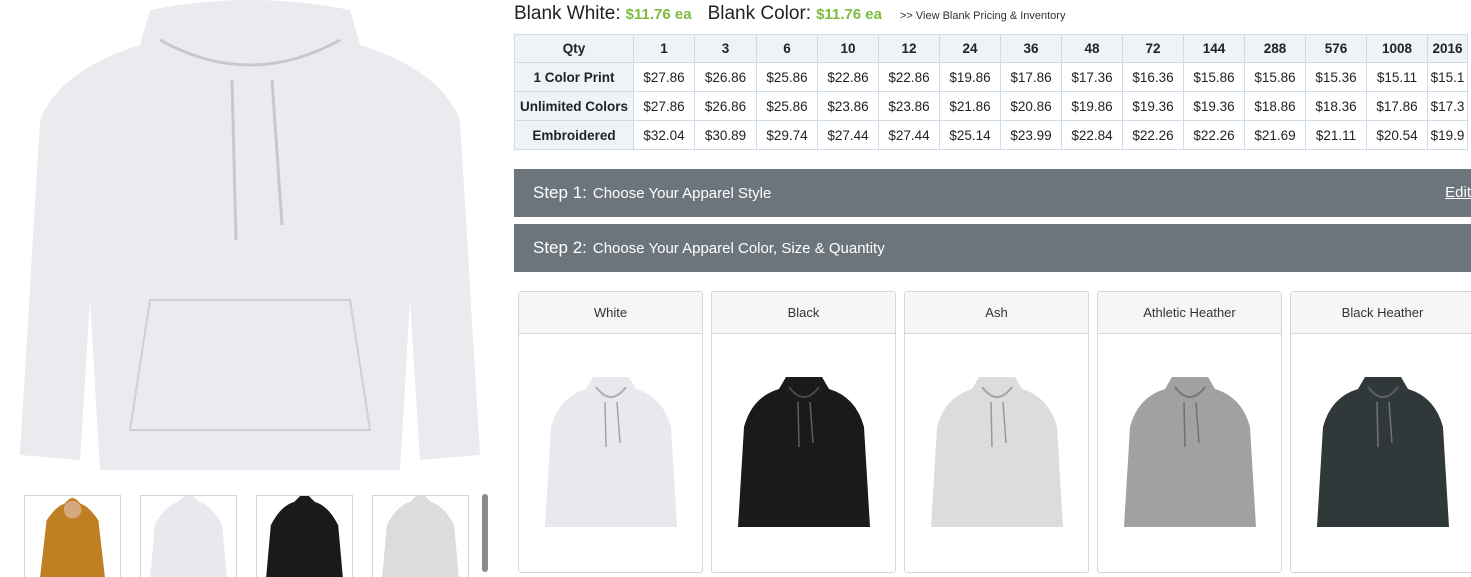 The height and width of the screenshot is (577, 1471). I want to click on step-1-number: Step 1:, so click(560, 192).